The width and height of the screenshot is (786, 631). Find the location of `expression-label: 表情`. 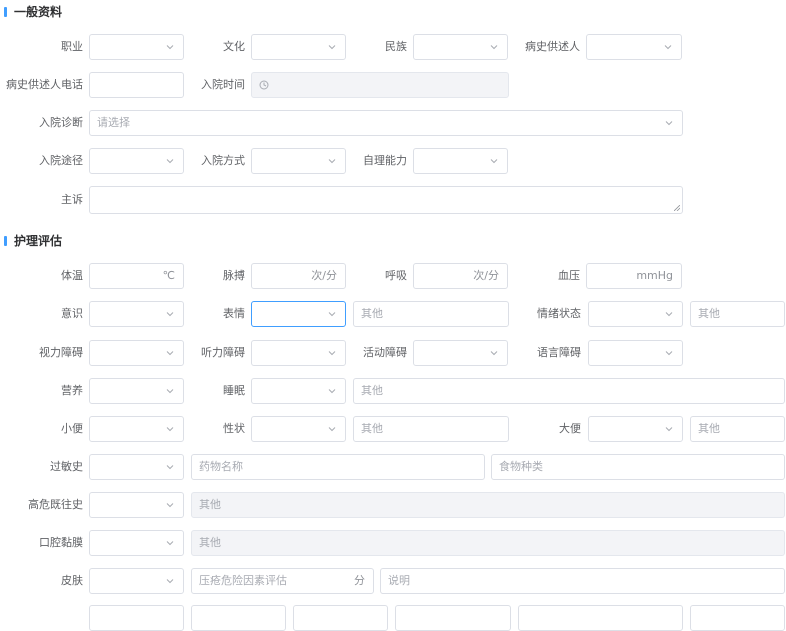

expression-label: 表情 is located at coordinates (234, 313).